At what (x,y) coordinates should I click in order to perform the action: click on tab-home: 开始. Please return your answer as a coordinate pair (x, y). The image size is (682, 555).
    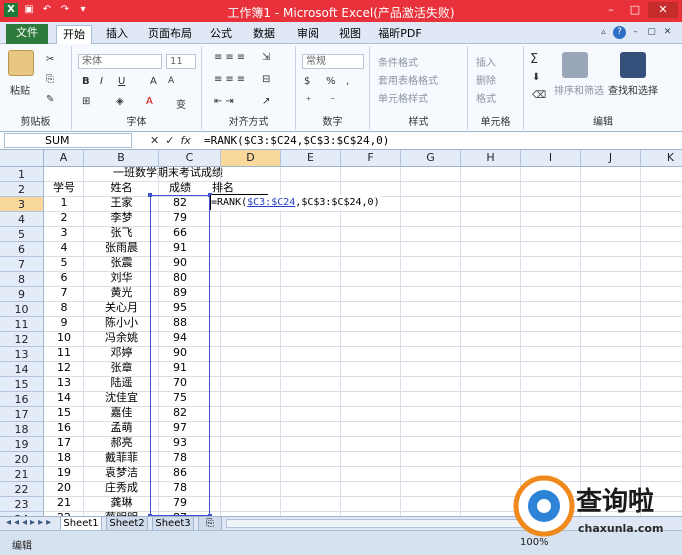
    Looking at the image, I should click on (74, 34).